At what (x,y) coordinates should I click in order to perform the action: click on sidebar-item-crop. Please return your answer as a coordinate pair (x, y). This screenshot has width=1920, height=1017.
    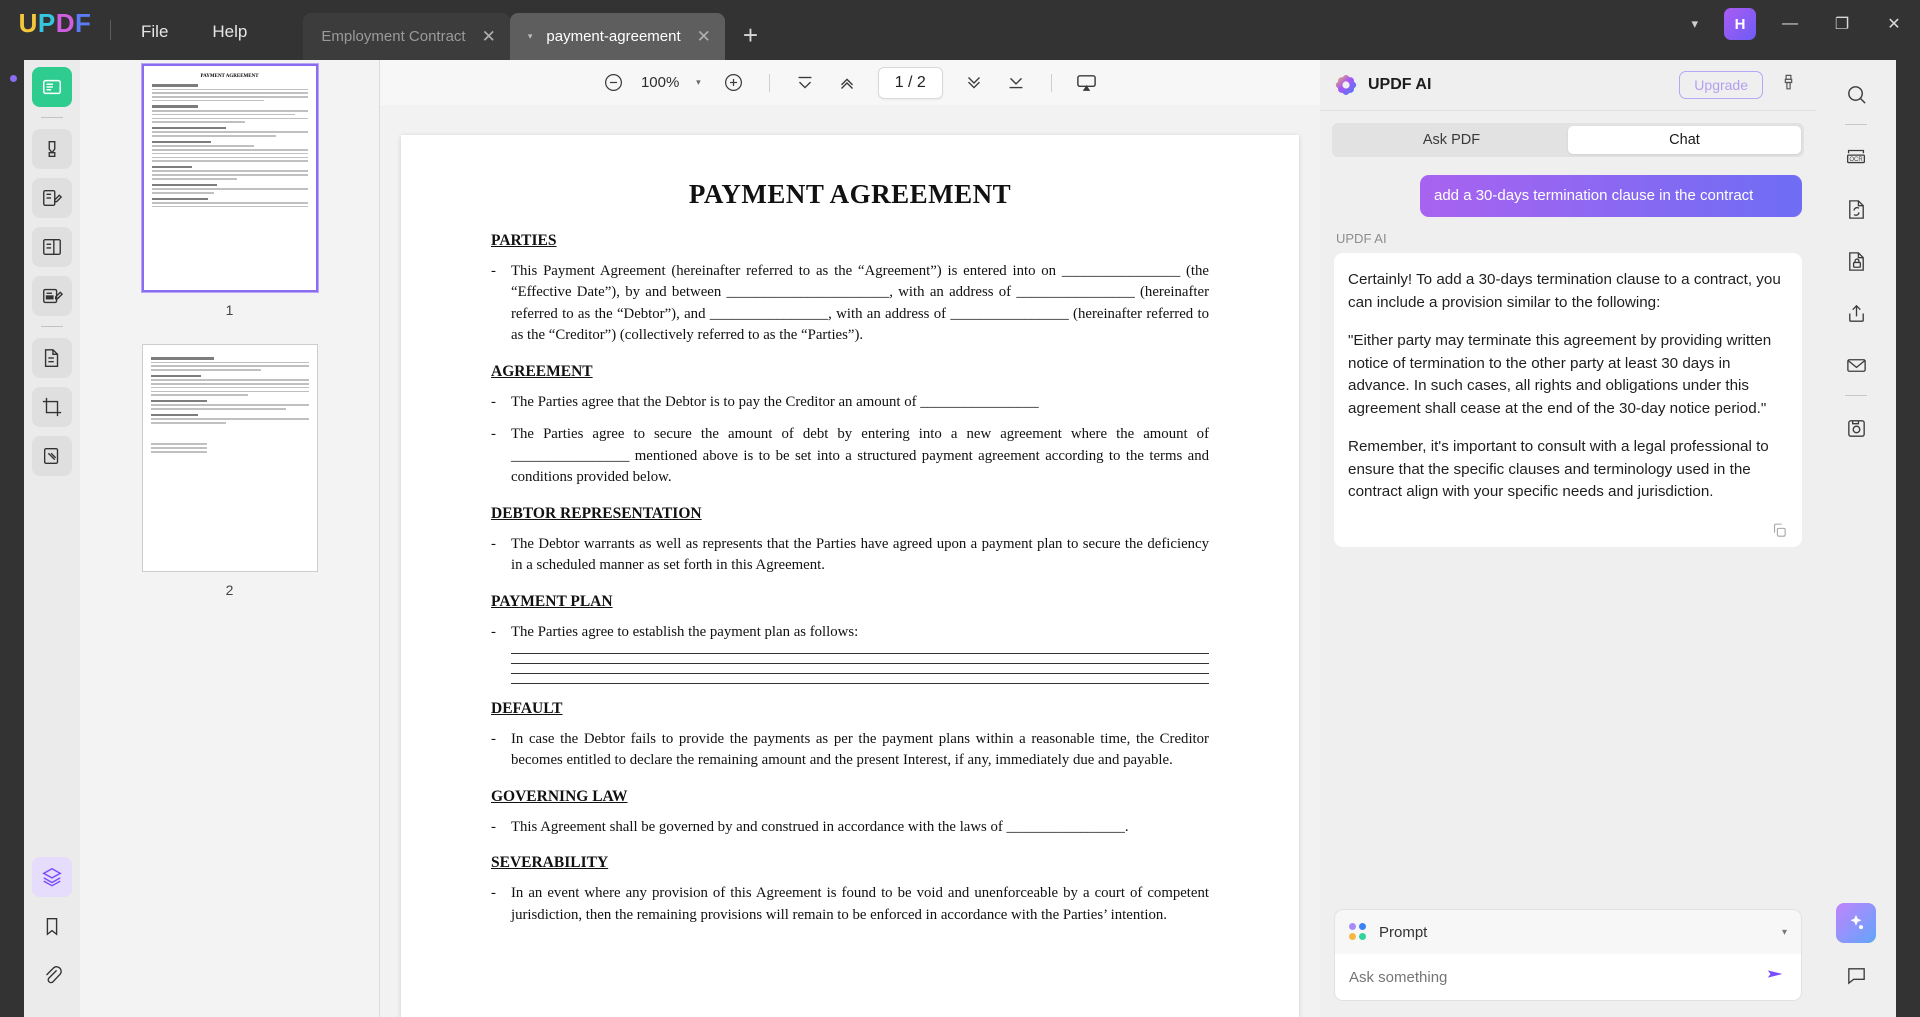
    Looking at the image, I should click on (52, 407).